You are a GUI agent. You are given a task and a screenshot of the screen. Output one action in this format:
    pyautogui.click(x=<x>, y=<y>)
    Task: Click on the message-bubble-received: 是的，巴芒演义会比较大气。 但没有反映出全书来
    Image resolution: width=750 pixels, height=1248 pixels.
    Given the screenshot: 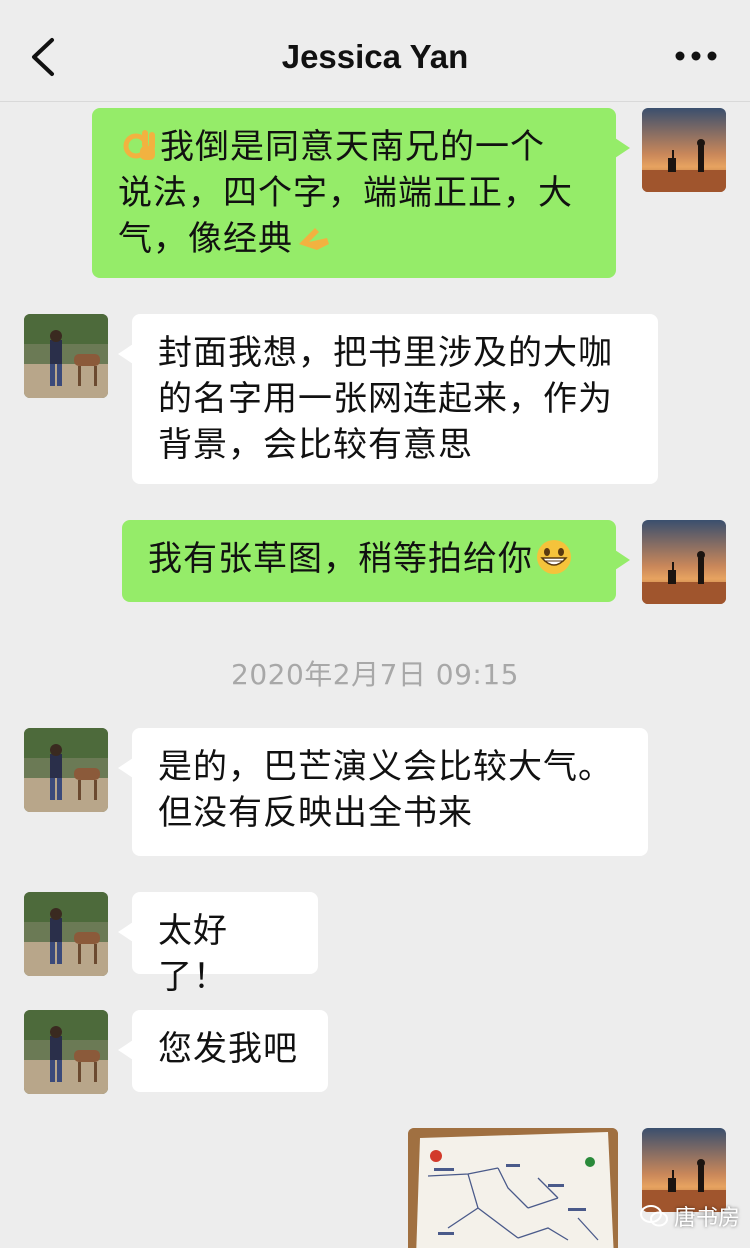 What is the action you would take?
    pyautogui.click(x=383, y=792)
    